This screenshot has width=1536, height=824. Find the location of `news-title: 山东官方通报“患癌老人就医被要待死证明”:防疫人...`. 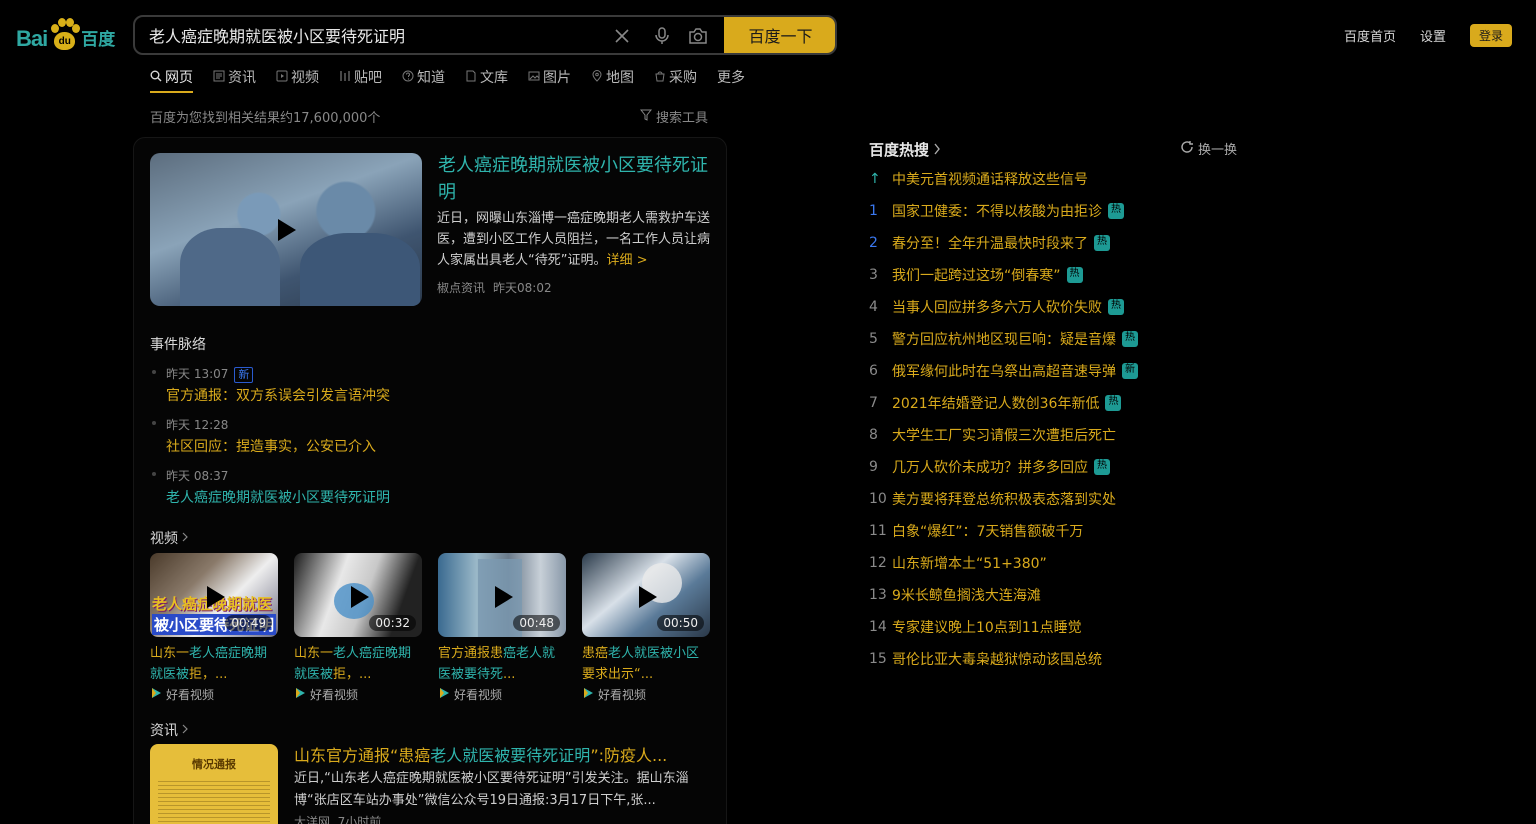

news-title: 山东官方通报“患癌老人就医被要待死证明”:防疫人... is located at coordinates (480, 754).